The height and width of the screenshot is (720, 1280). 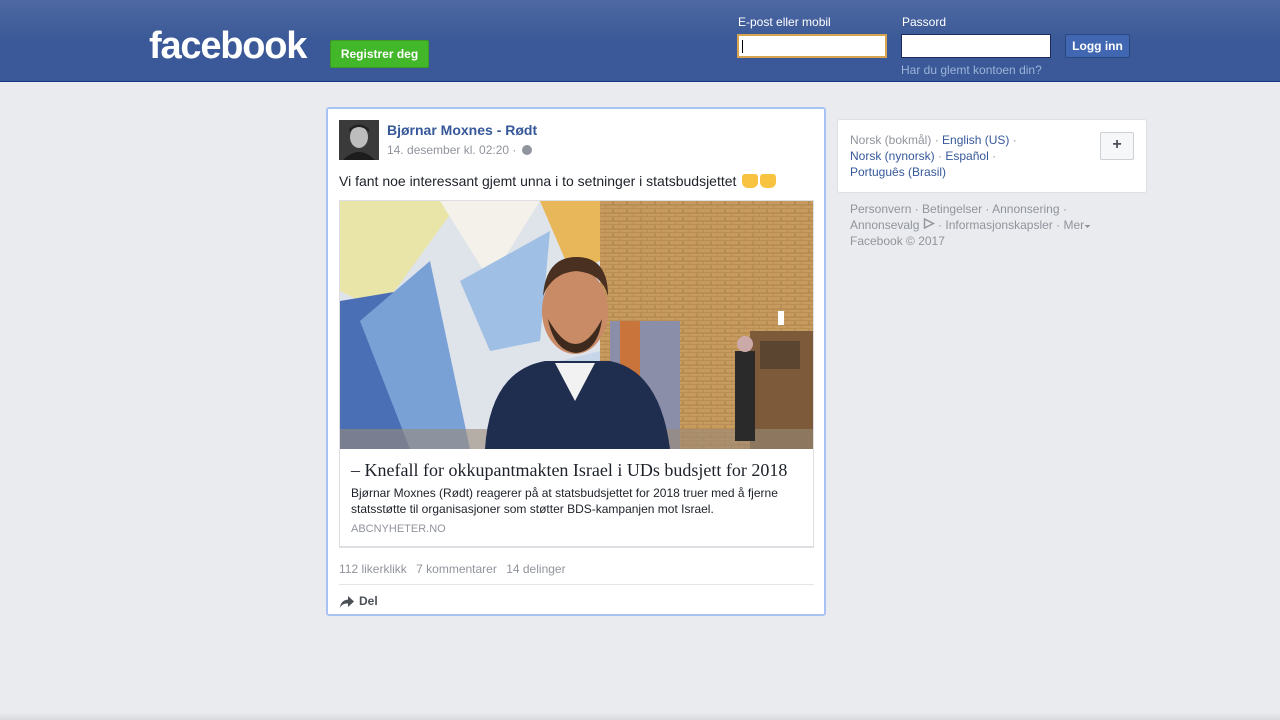 What do you see at coordinates (898, 172) in the screenshot?
I see `language-portugues: Português (Brasil)` at bounding box center [898, 172].